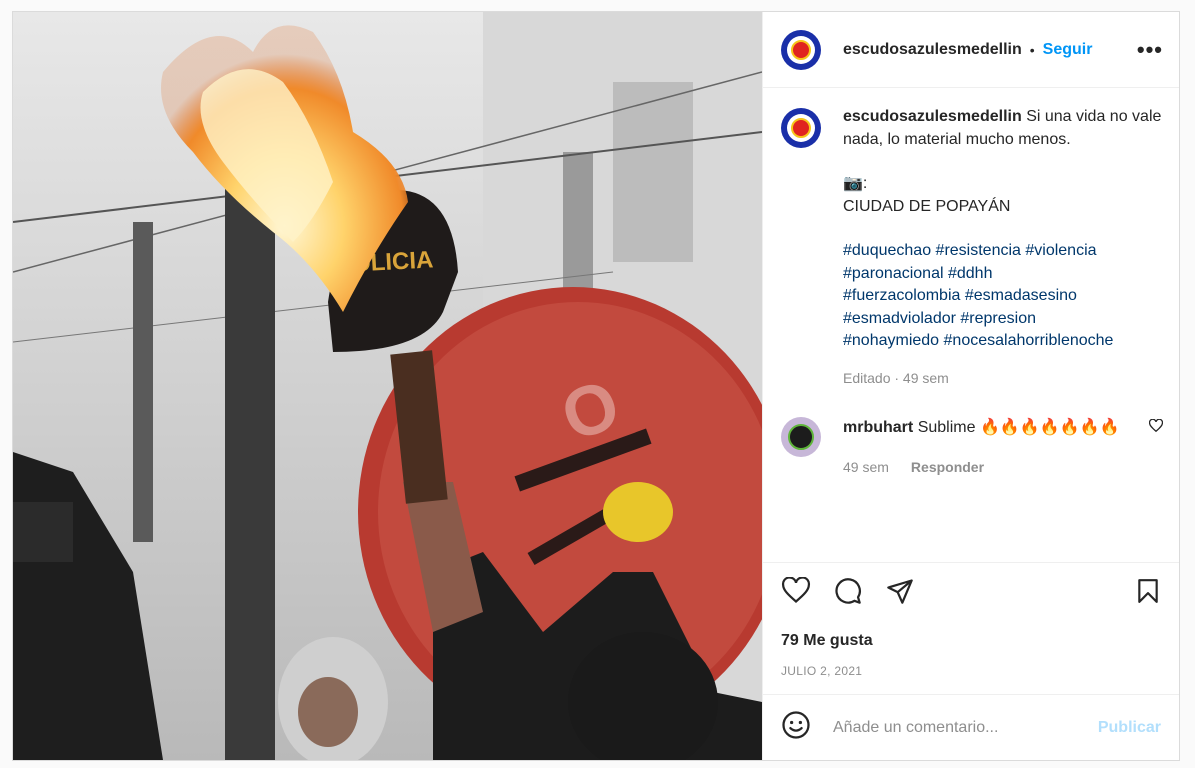 The image size is (1195, 768). Describe the element at coordinates (901, 295) in the screenshot. I see `hashtag: #fuerzacolombia` at that location.